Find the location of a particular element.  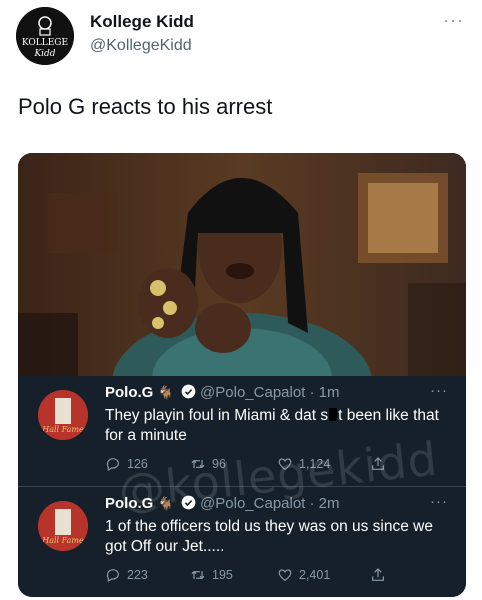

like-count: 1,124 is located at coordinates (315, 464).